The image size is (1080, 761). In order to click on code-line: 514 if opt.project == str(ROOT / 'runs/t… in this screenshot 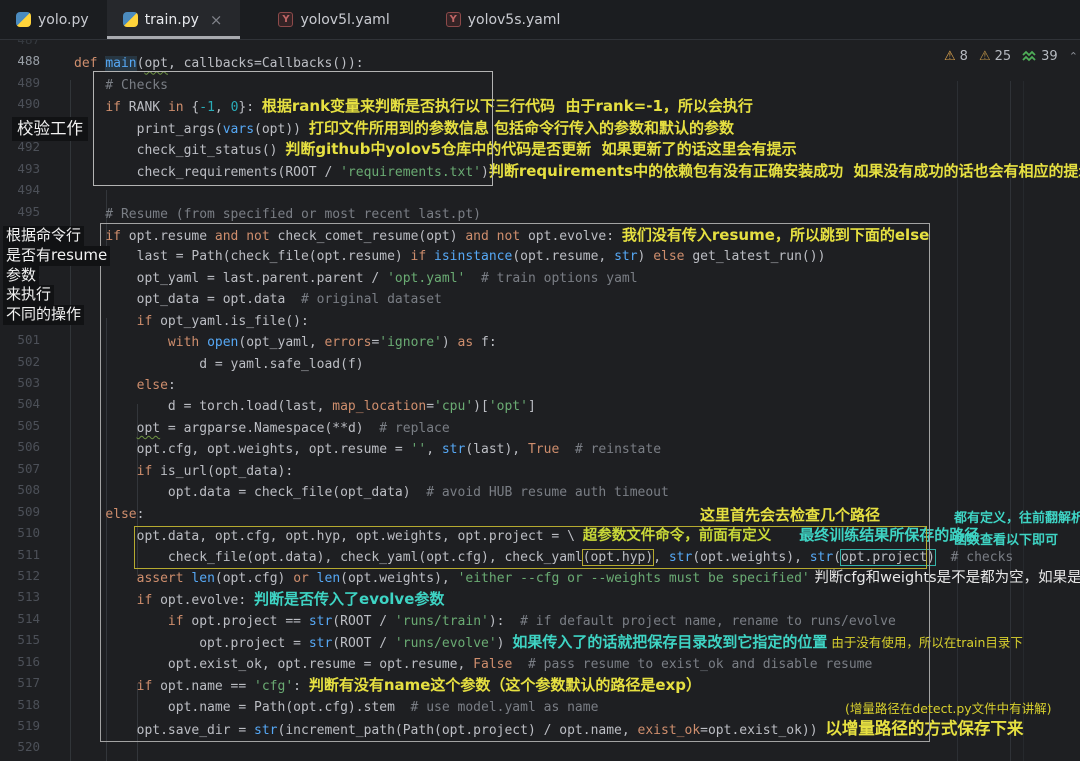, I will do `click(540, 621)`.